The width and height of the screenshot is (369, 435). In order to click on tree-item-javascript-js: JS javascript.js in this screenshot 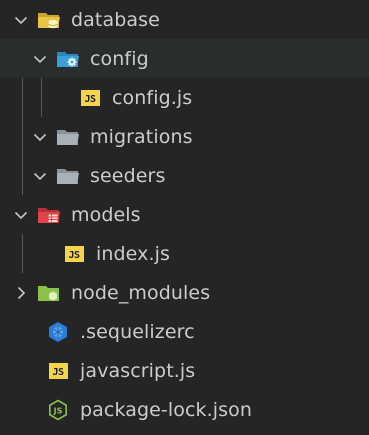, I will do `click(184, 370)`.